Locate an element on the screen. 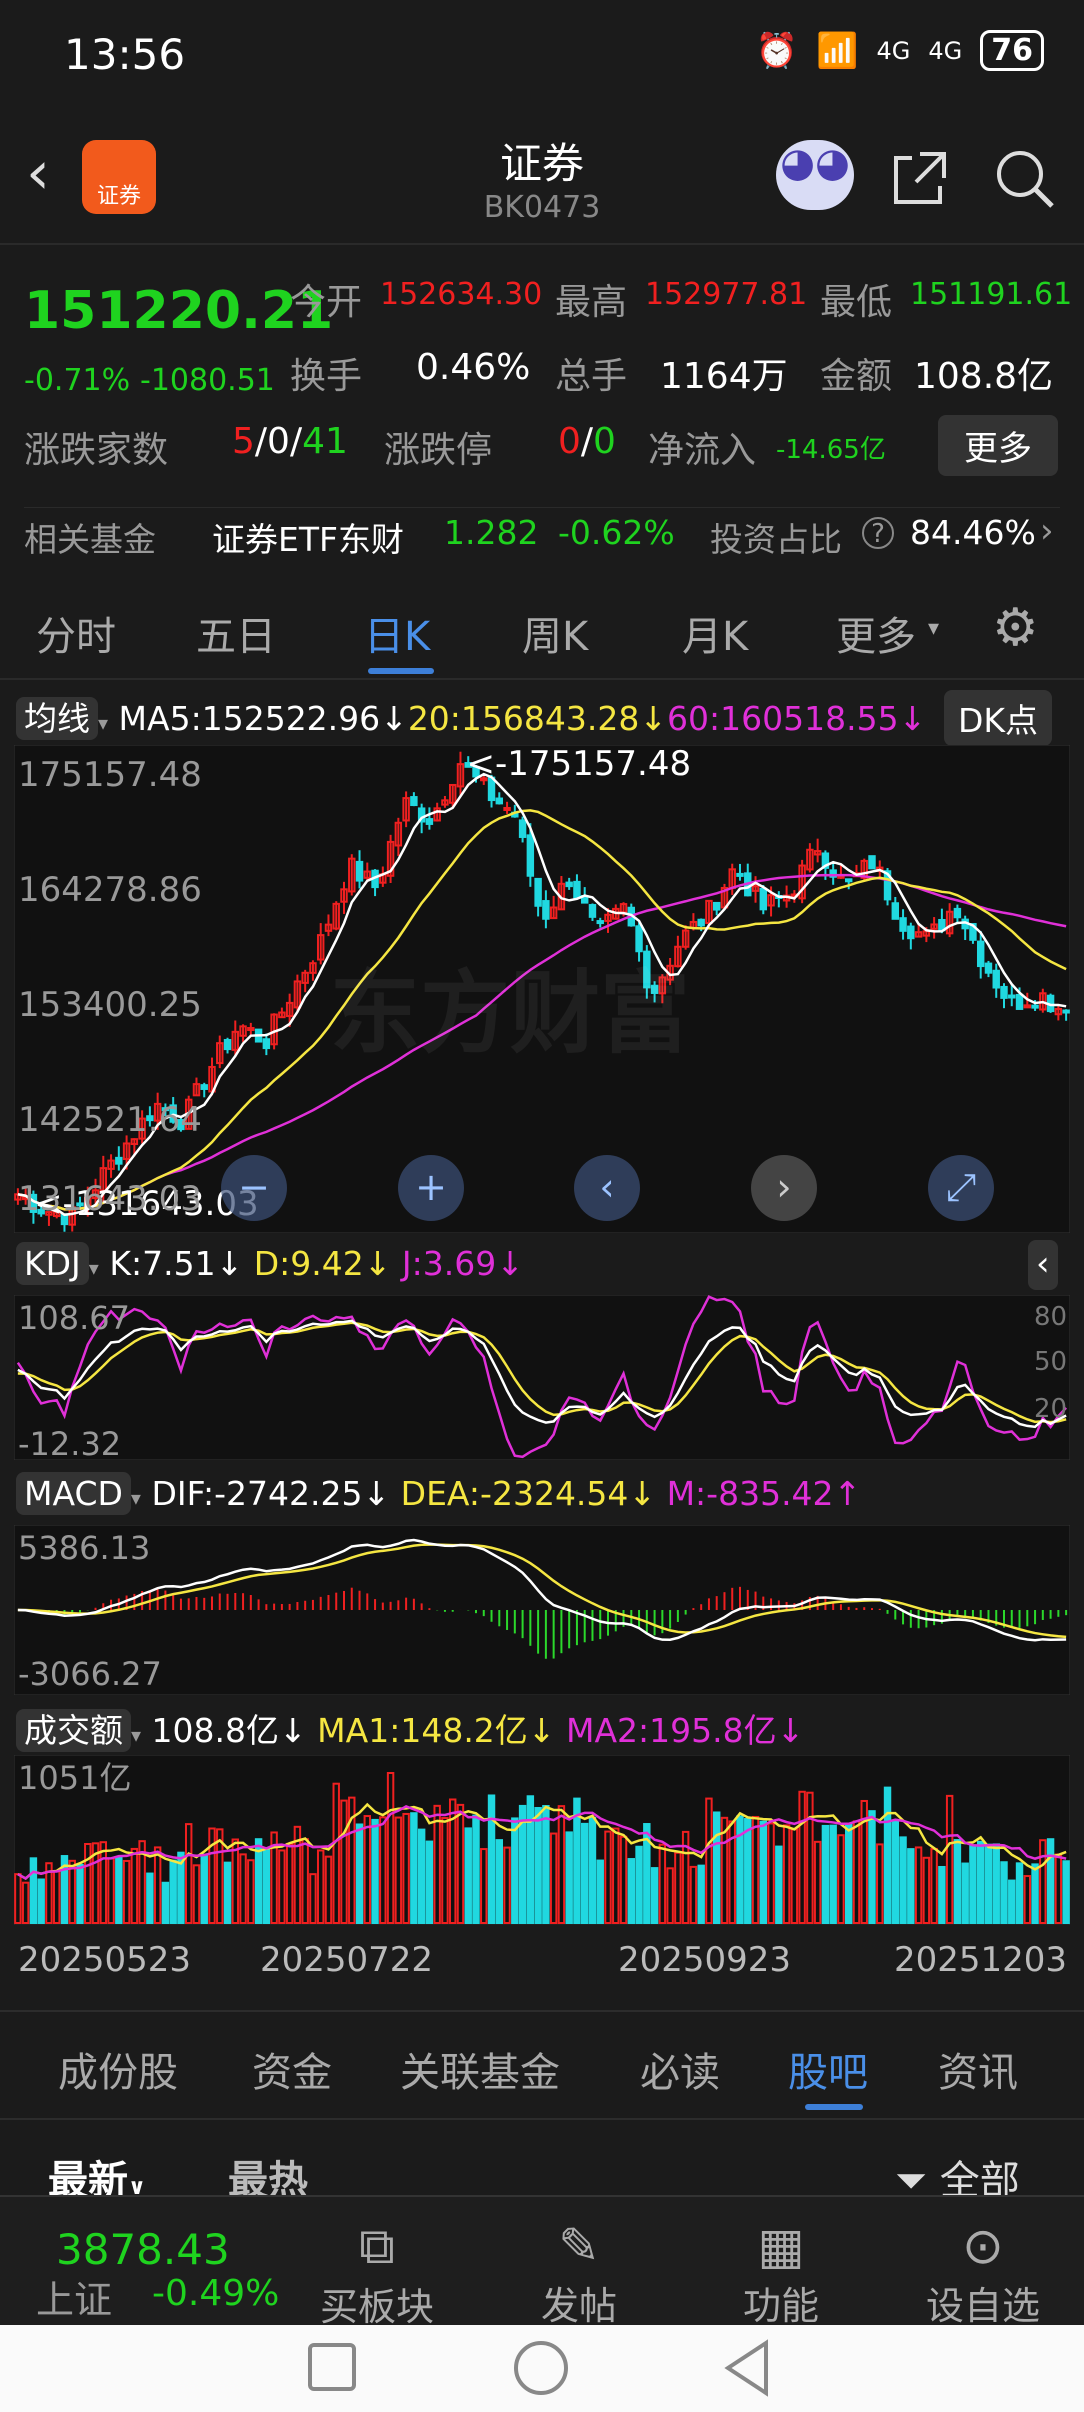 This screenshot has height=2412, width=1084. tab-constituents: 成份股 is located at coordinates (118, 2069).